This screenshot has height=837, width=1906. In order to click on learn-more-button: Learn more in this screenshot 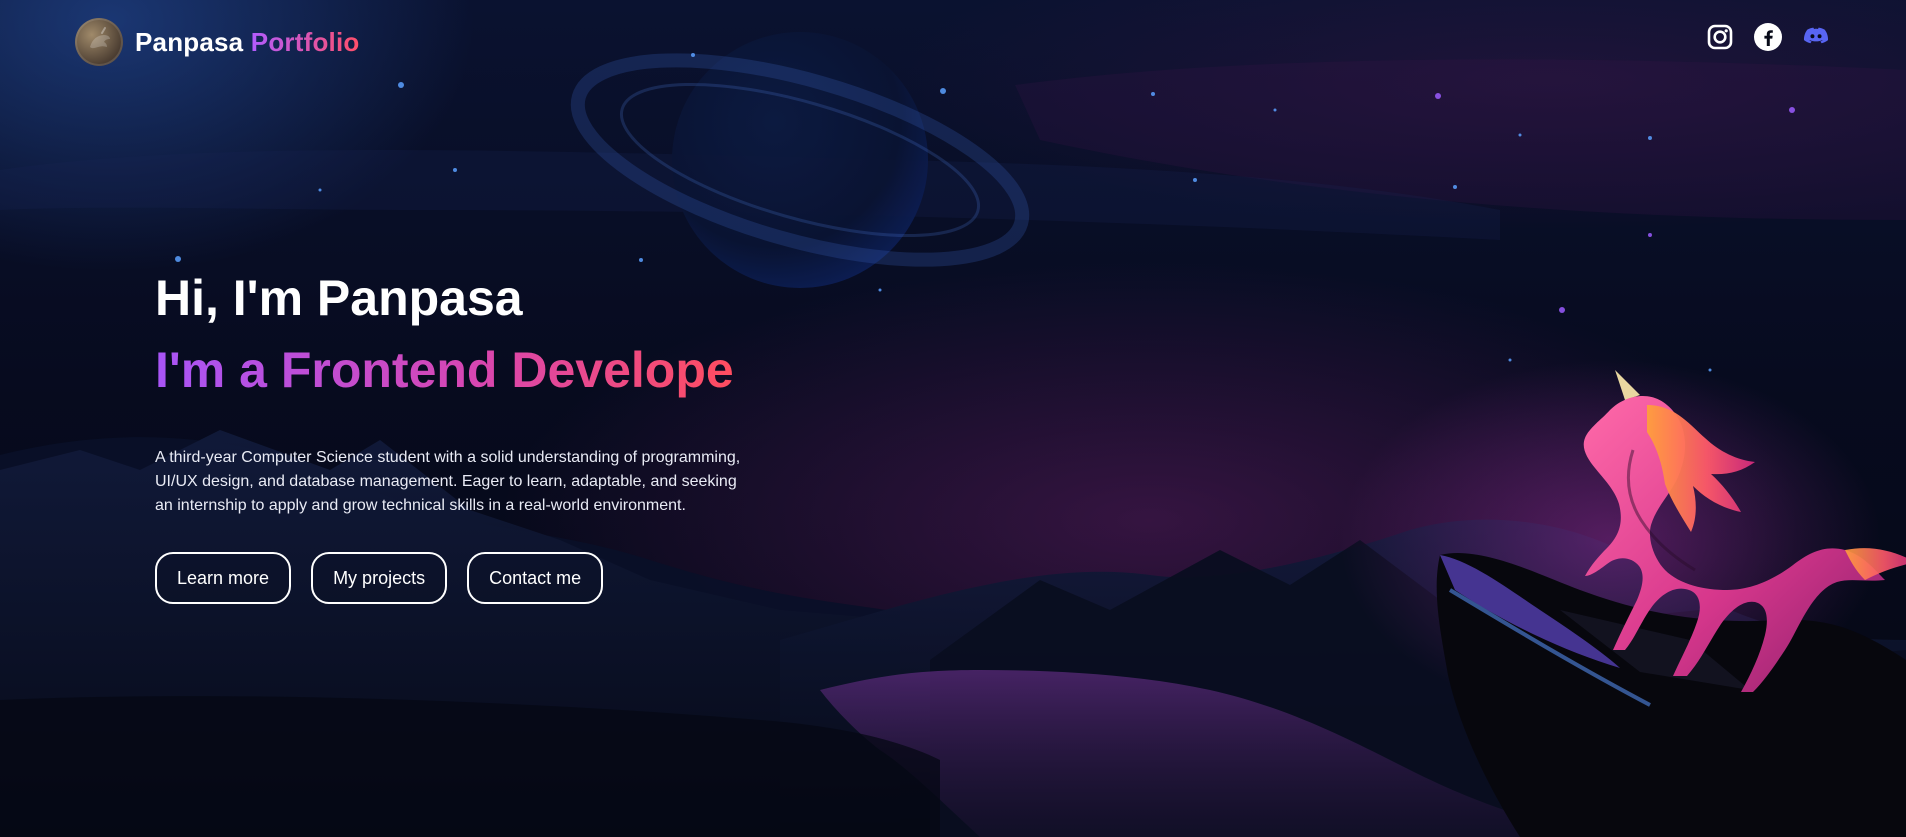, I will do `click(223, 578)`.